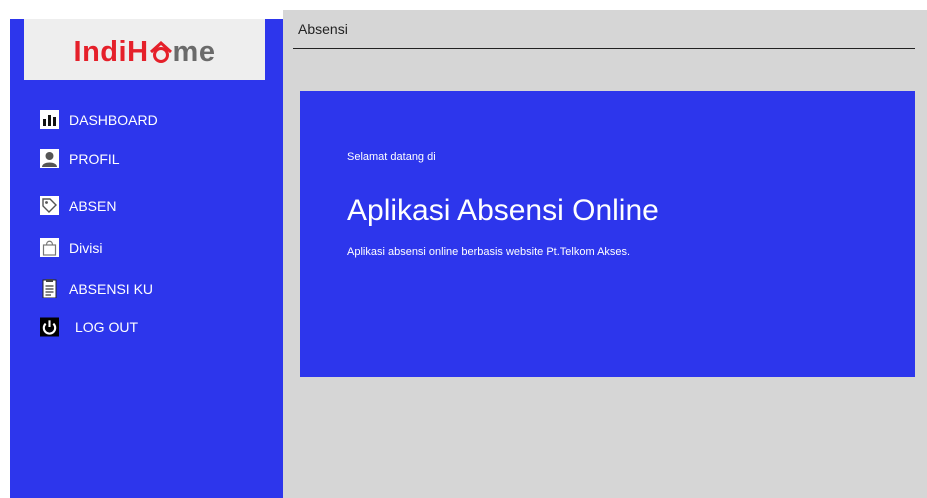  I want to click on sidebar-item-label: LOG OUT, so click(107, 326).